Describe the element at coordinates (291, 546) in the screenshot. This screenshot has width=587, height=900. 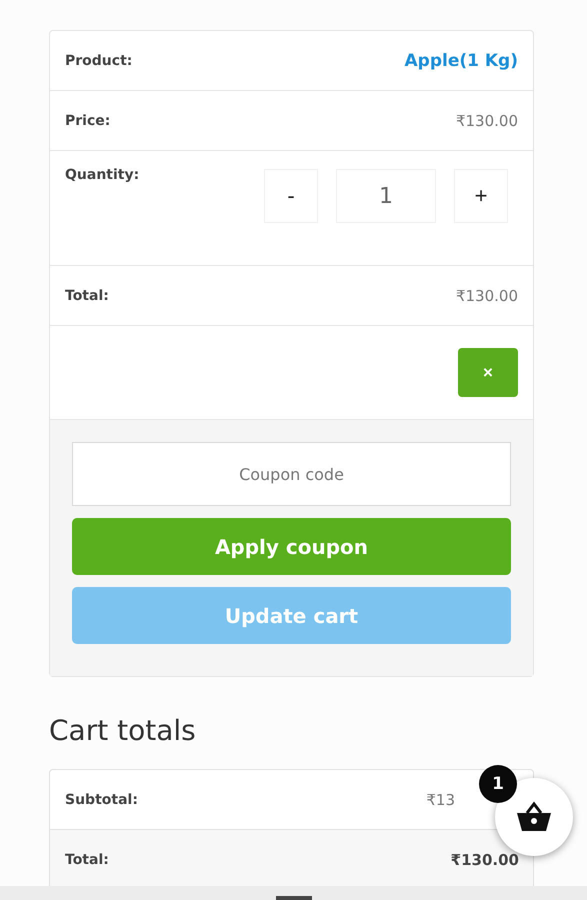
I see `apply-coupon-button: Apply coupon` at that location.